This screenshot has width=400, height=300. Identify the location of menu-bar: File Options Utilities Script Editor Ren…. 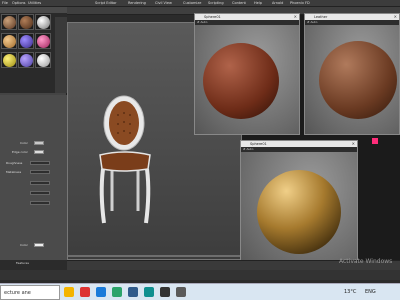
(200, 3).